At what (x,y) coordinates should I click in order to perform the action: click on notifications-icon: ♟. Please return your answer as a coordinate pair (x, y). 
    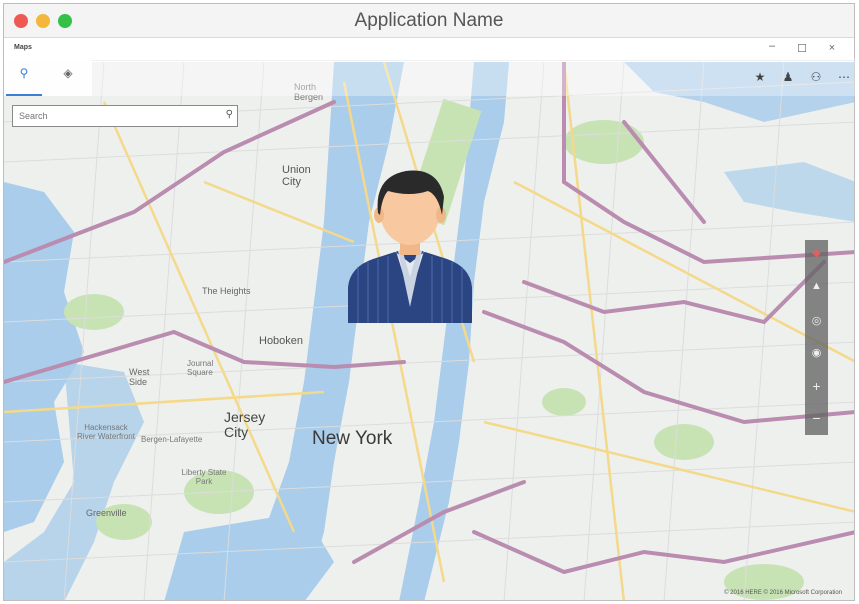
    Looking at the image, I should click on (788, 77).